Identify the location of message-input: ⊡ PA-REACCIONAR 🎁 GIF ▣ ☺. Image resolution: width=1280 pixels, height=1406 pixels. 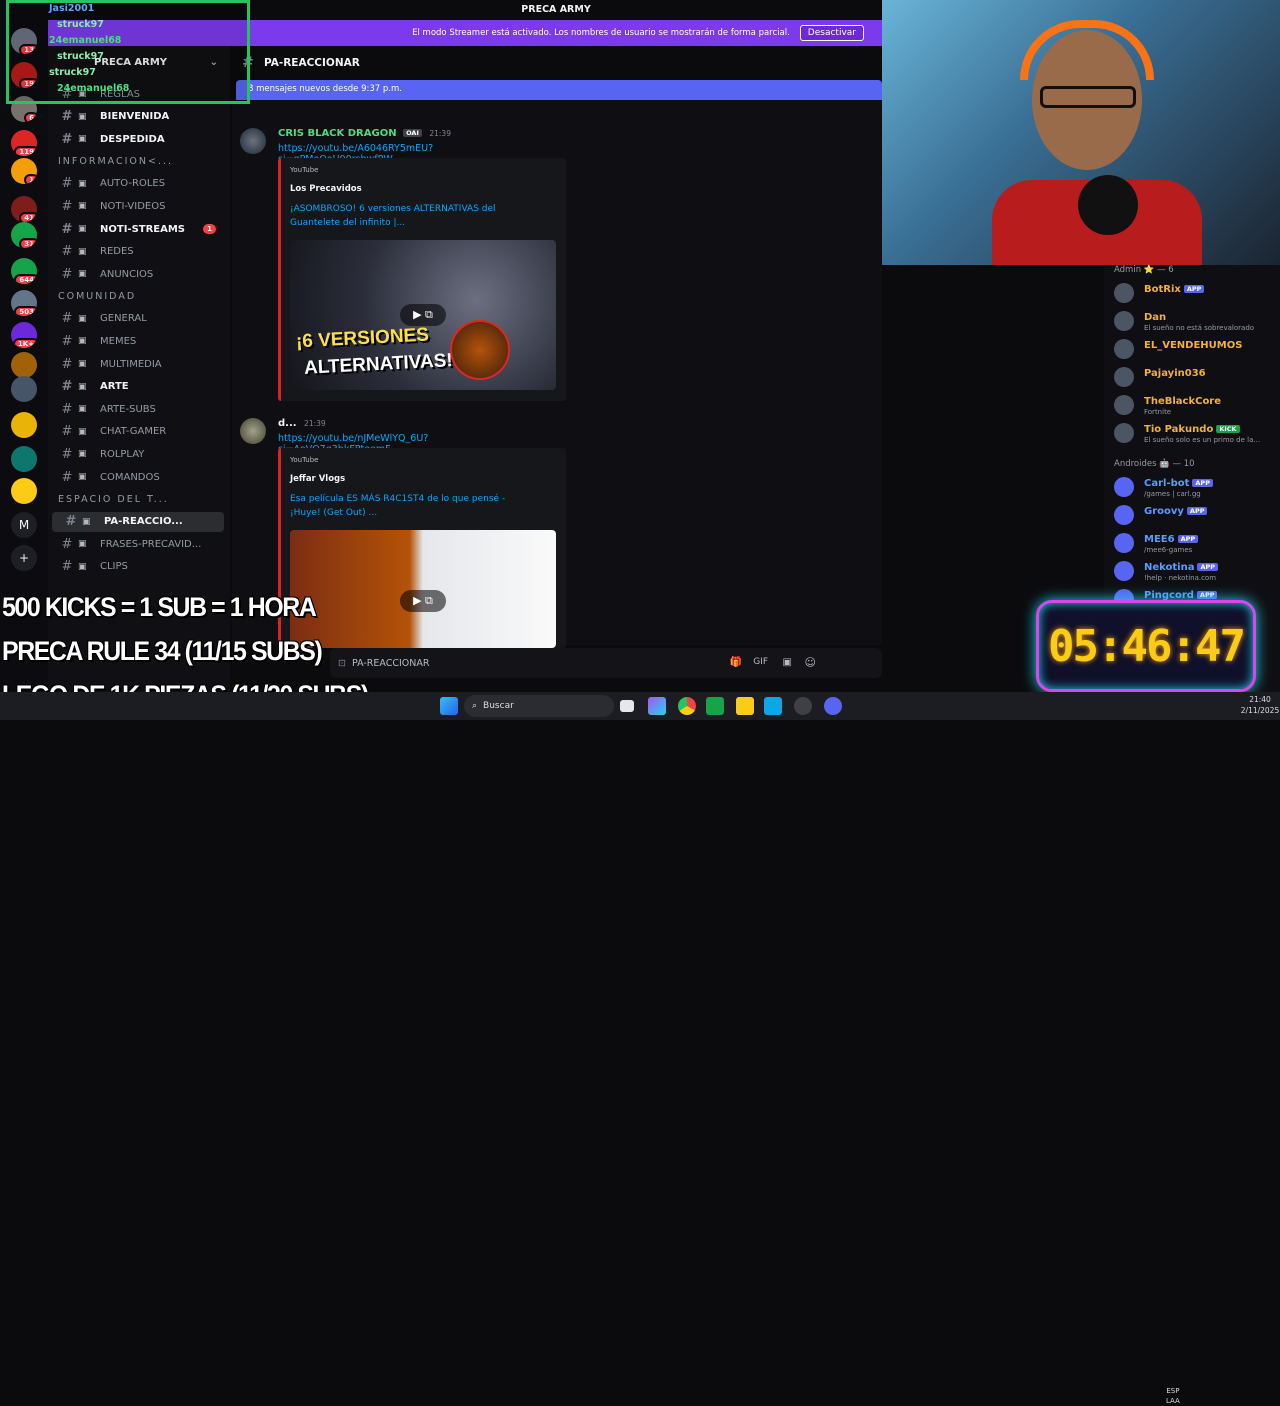
(606, 663).